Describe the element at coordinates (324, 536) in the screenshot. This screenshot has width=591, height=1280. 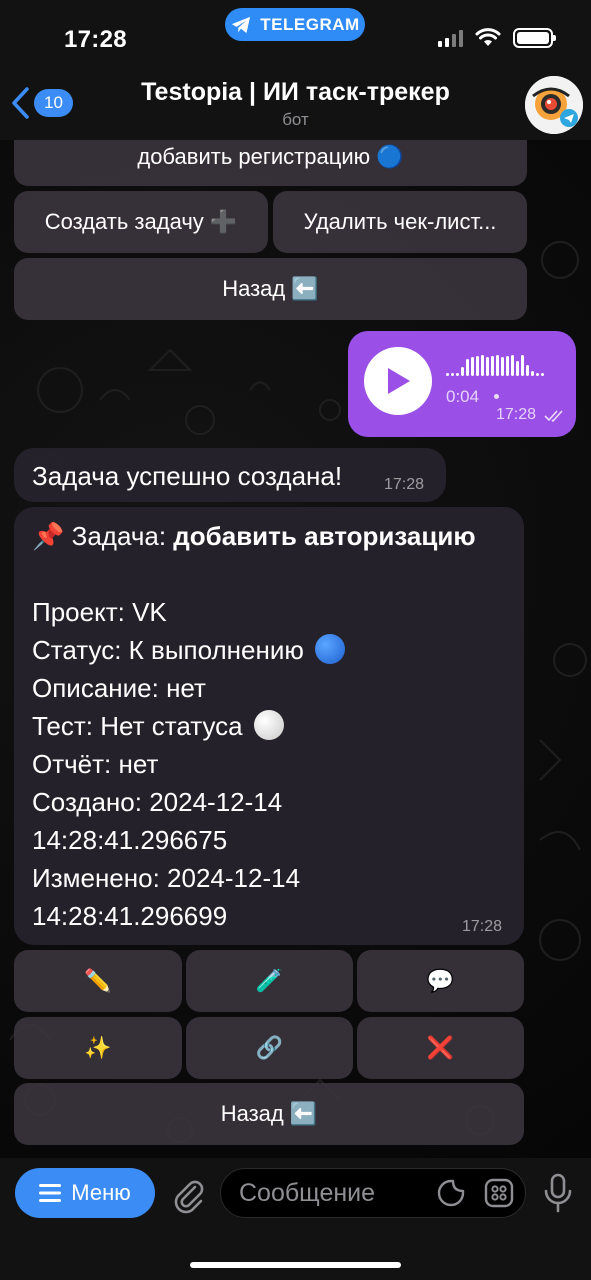
I see `task-name: добавить авторизацию` at that location.